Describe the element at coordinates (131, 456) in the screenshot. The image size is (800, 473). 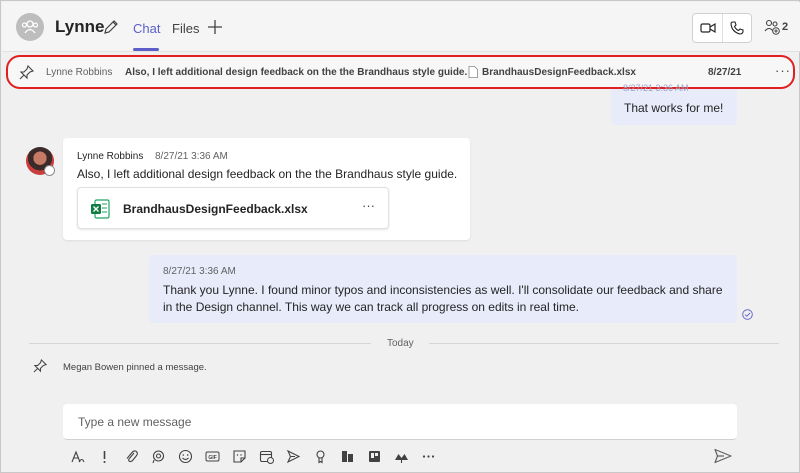
I see `attach-icon` at that location.